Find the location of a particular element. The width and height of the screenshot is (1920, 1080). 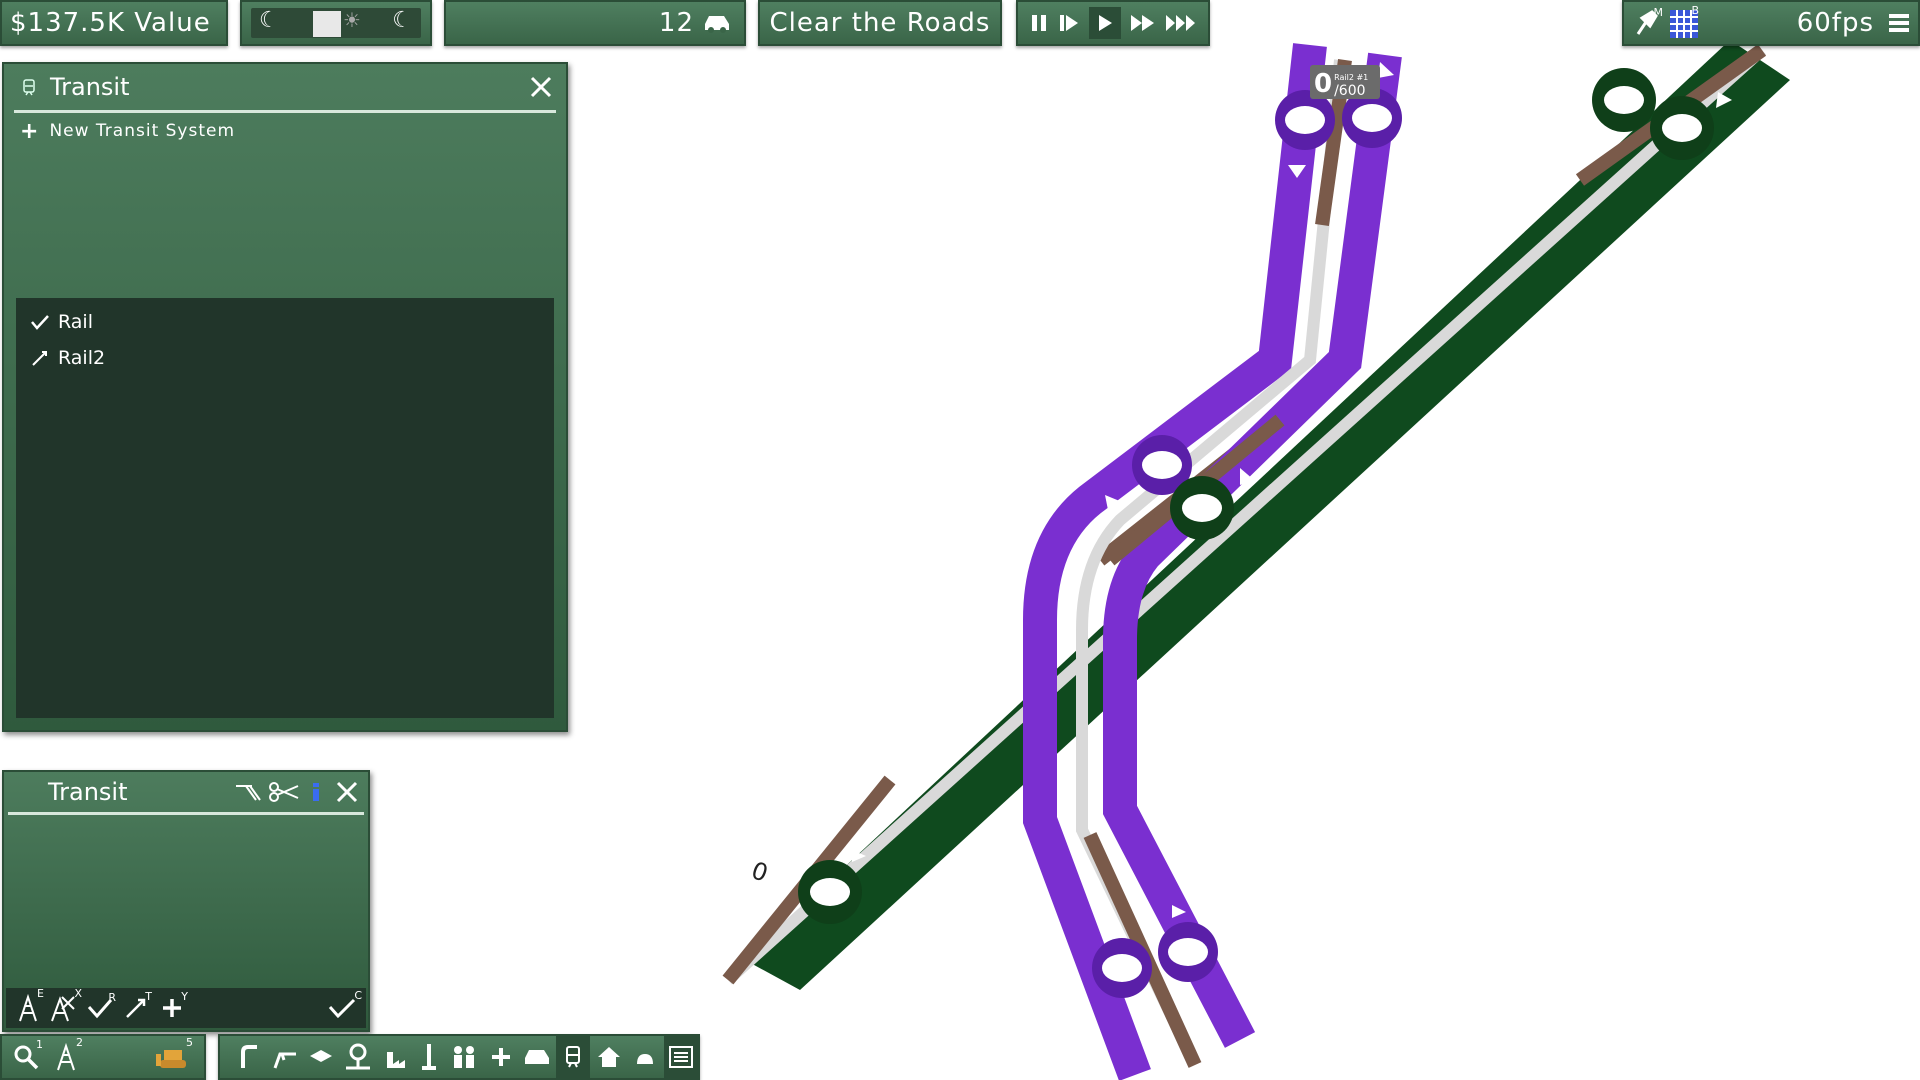

newspaper-icon is located at coordinates (681, 1057).